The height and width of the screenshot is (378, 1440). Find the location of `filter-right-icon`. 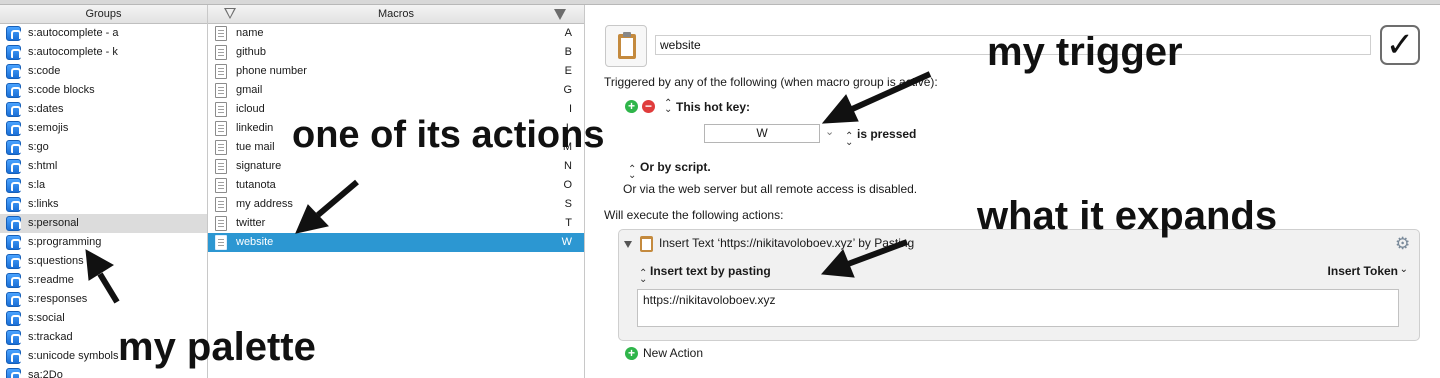

filter-right-icon is located at coordinates (560, 14).